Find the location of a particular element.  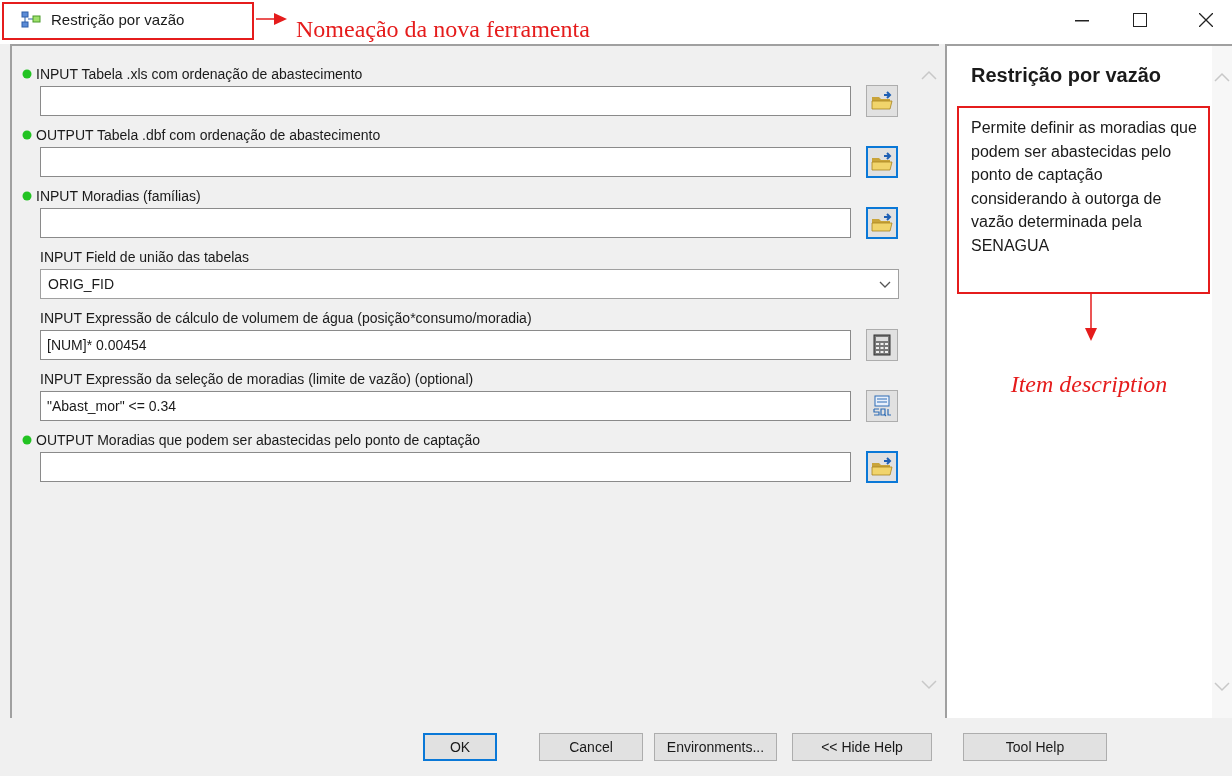

sql-button is located at coordinates (882, 406).